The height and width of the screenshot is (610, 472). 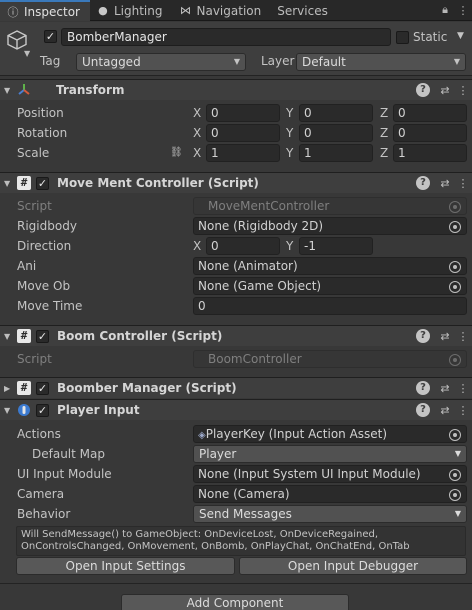 I want to click on tab-inspector: ⓘ Inspector, so click(x=45, y=10).